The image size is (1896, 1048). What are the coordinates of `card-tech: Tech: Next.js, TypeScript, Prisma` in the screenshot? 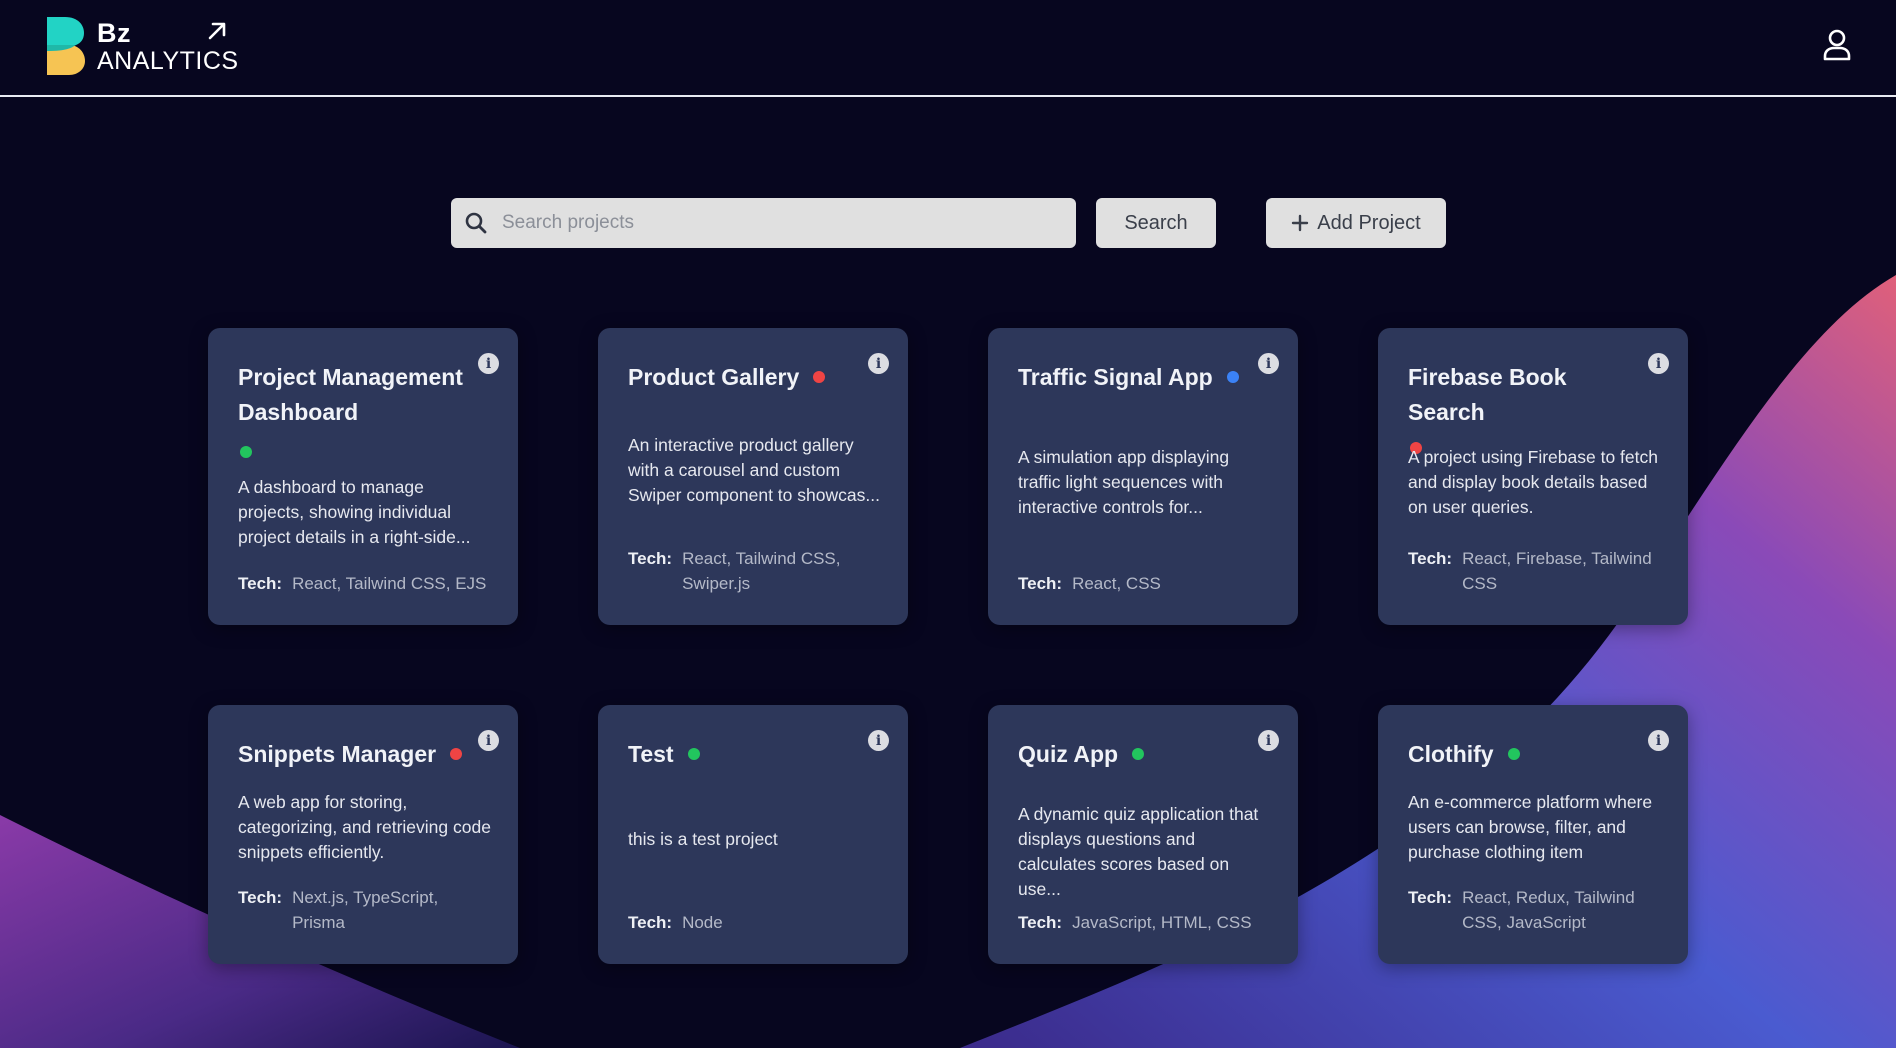 It's located at (366, 910).